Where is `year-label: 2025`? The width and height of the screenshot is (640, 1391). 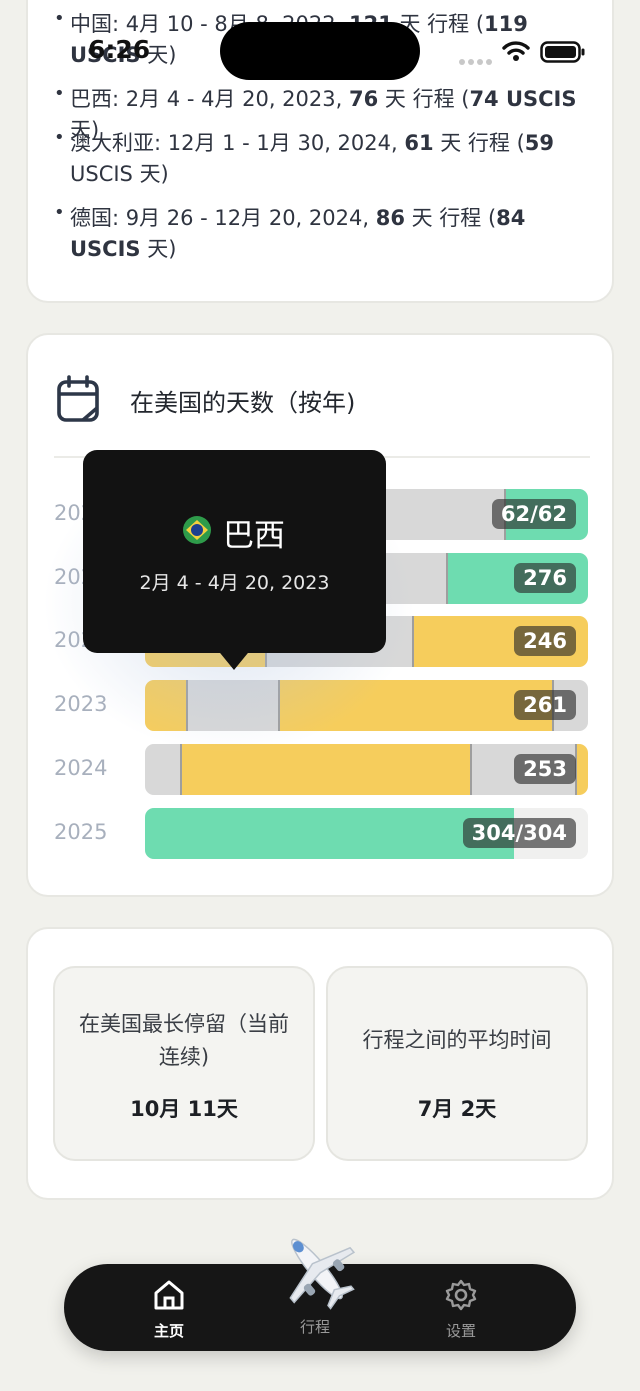
year-label: 2025 is located at coordinates (81, 831).